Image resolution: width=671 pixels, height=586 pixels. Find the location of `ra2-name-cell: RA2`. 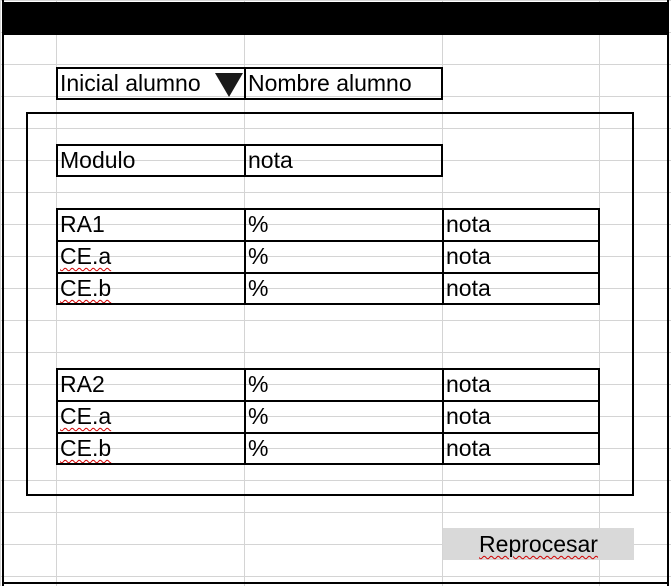

ra2-name-cell: RA2 is located at coordinates (151, 385).